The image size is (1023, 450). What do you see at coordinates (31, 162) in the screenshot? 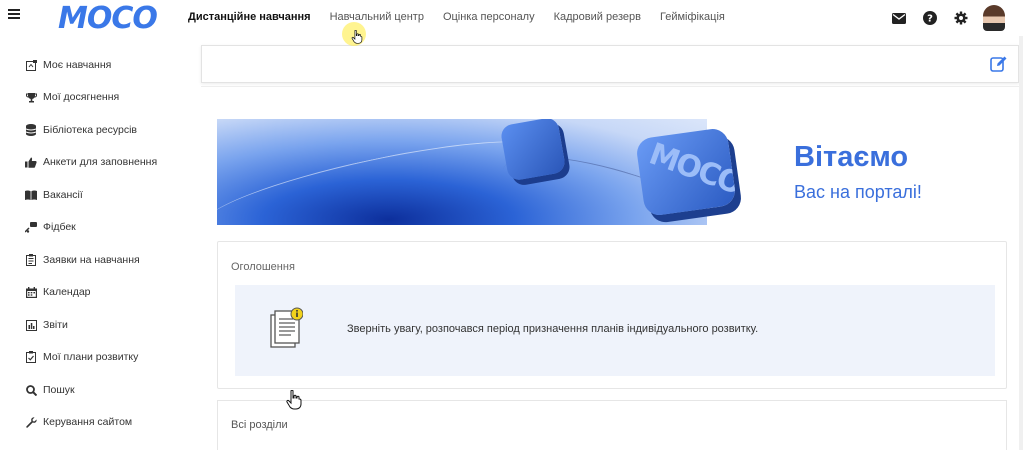
I see `thumbs-up-icon` at bounding box center [31, 162].